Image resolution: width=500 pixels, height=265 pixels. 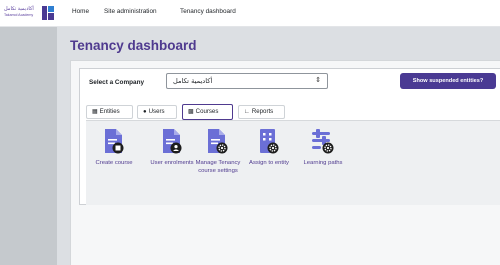 What do you see at coordinates (218, 141) in the screenshot?
I see `file-gear-icon` at bounding box center [218, 141].